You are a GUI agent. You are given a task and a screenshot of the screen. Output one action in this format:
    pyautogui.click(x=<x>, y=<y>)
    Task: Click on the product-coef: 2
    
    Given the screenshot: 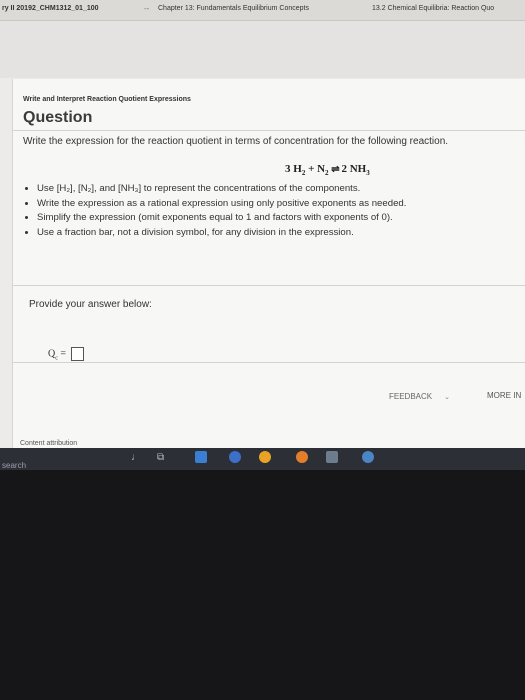 What is the action you would take?
    pyautogui.click(x=344, y=169)
    